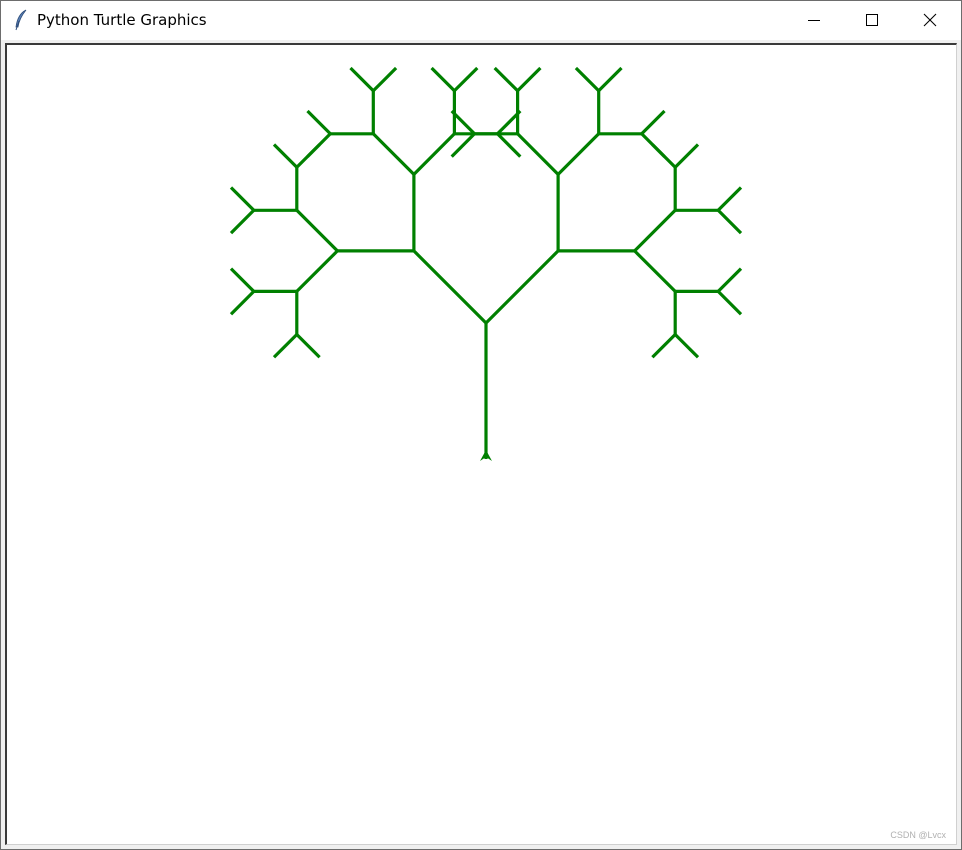 The image size is (962, 850). I want to click on close-icon, so click(930, 20).